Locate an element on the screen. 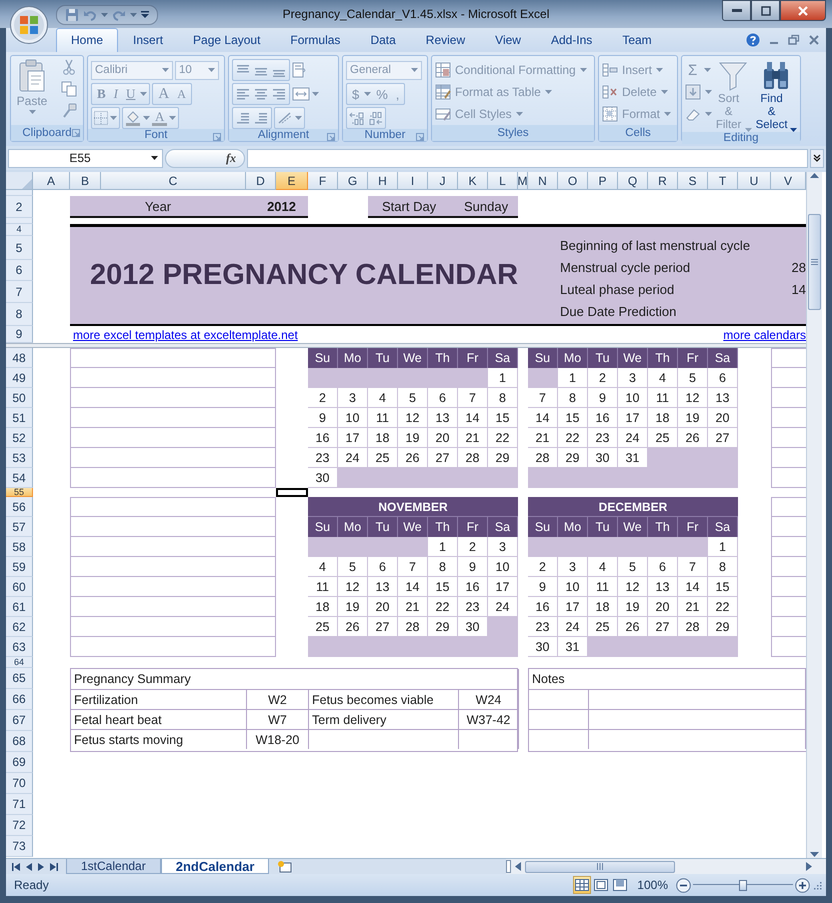 The height and width of the screenshot is (903, 832). column-header: C is located at coordinates (173, 181).